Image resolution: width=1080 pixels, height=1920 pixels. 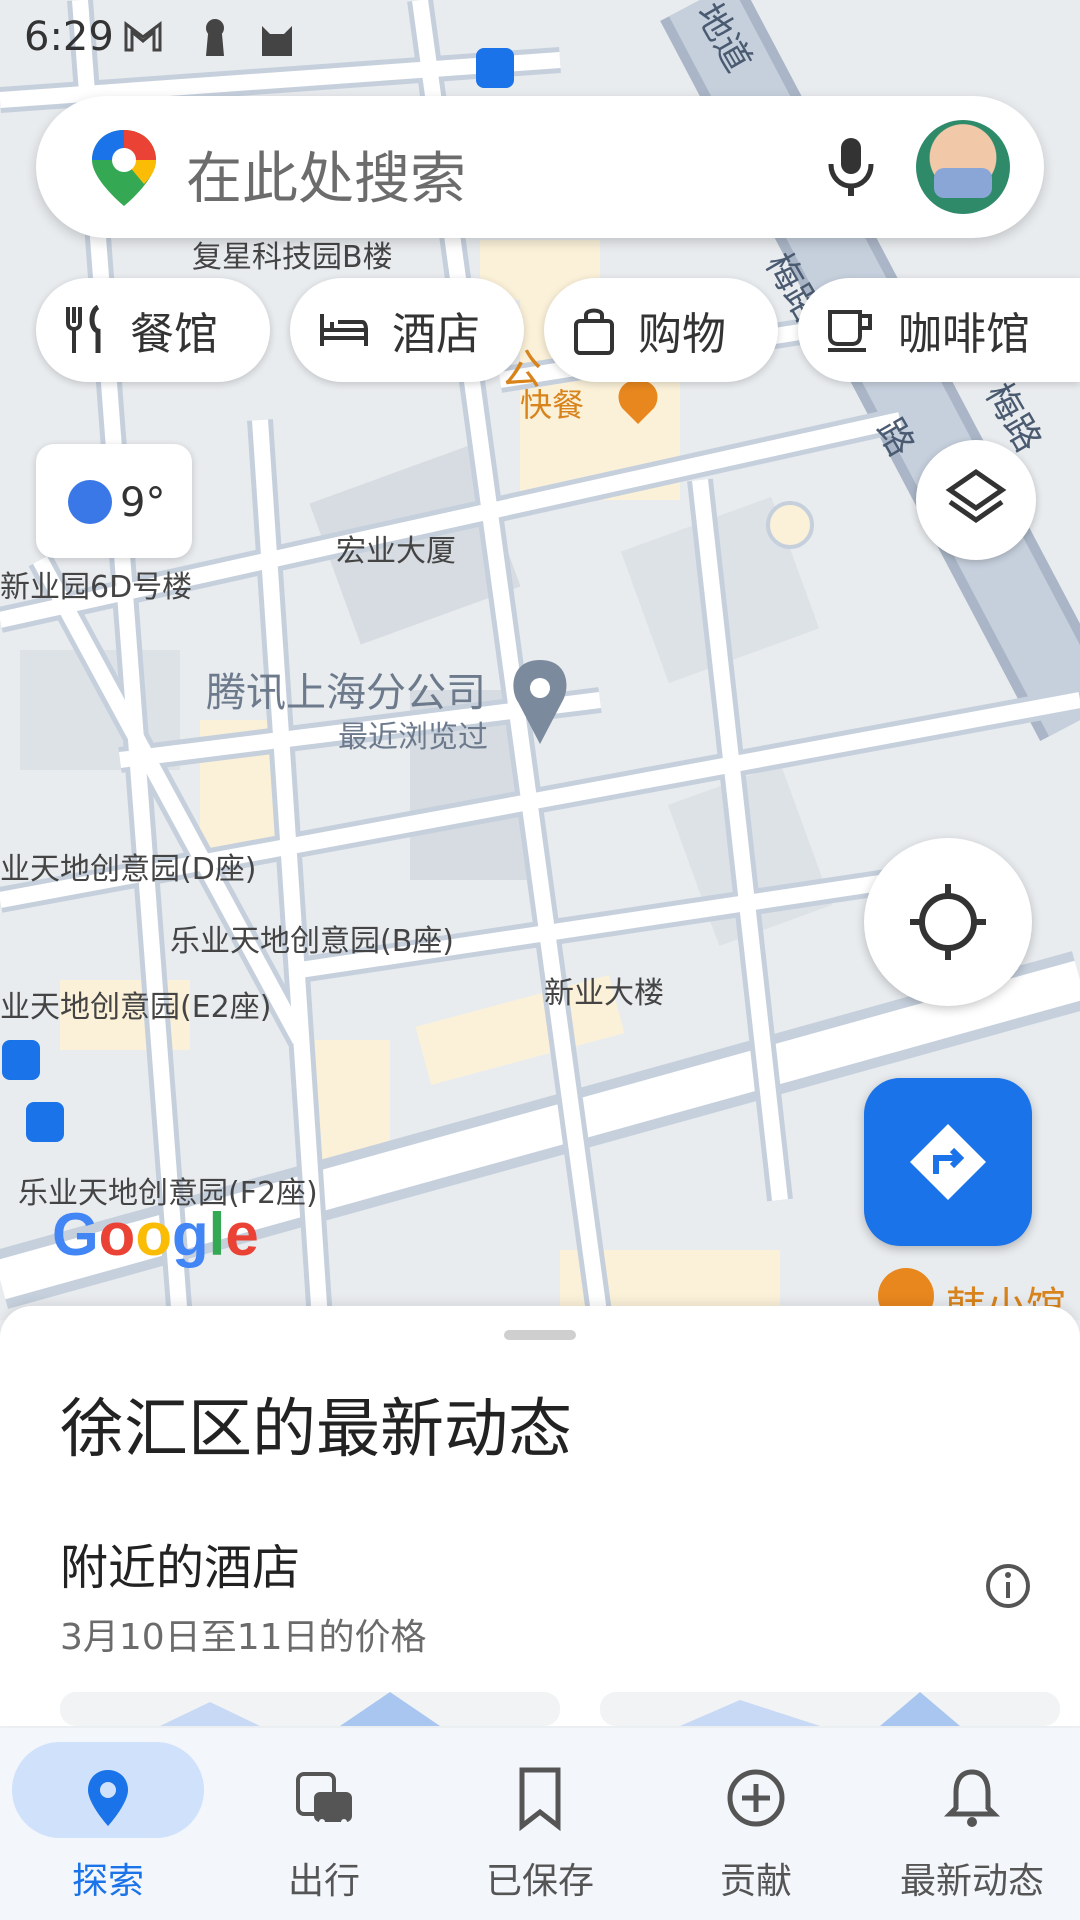 I want to click on weather-moon-icon, so click(x=90, y=502).